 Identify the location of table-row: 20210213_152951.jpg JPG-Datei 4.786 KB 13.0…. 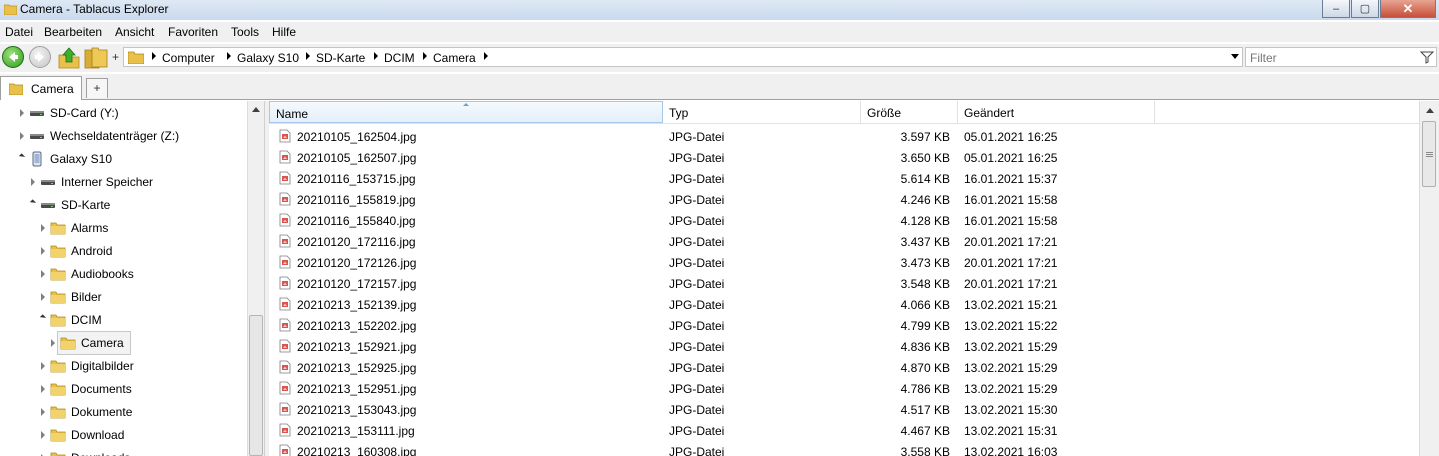
(844, 388).